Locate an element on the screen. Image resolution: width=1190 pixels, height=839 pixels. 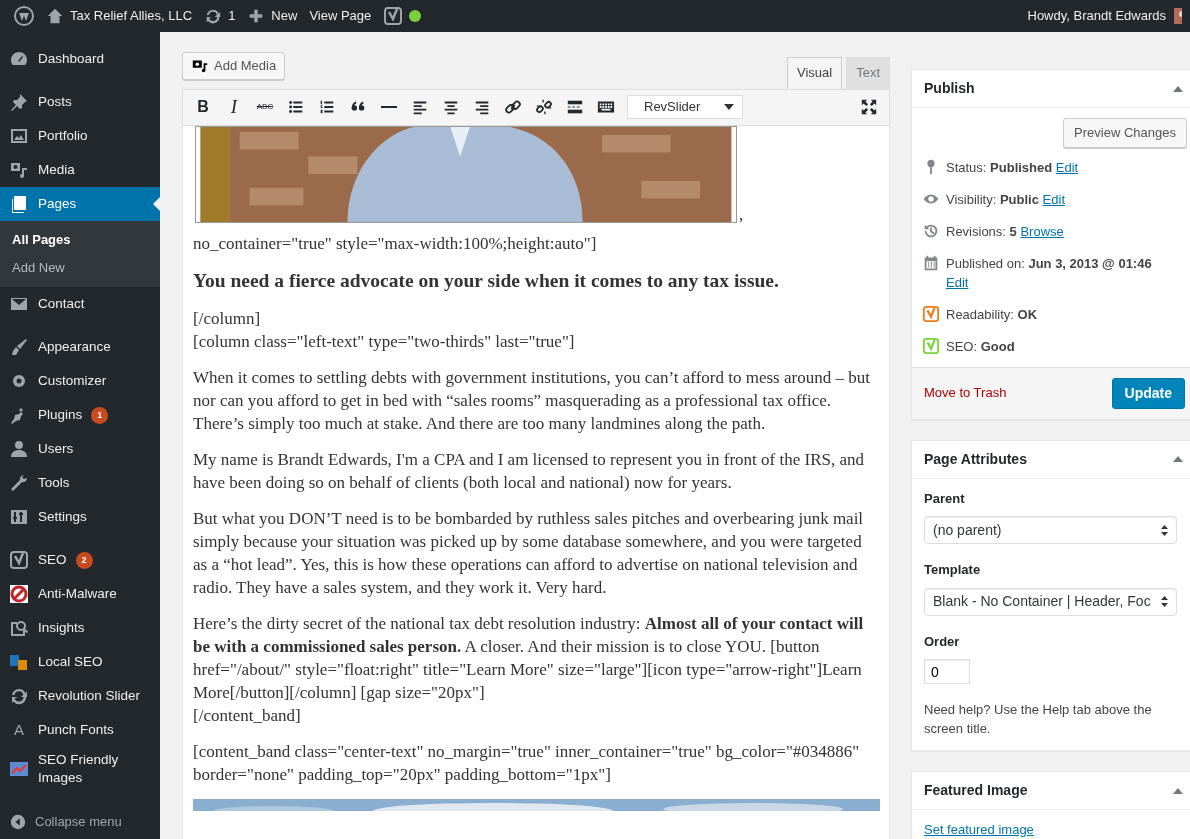
sidebar-item: A Punch Fonts is located at coordinates (80, 730).